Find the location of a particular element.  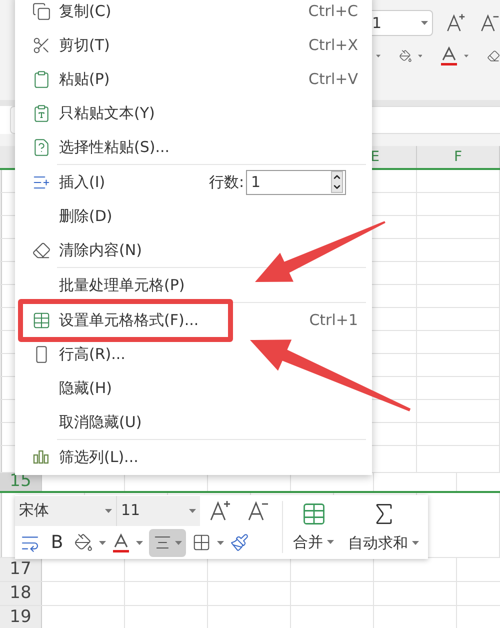

menu-item: 复制(C) Ctrl+C is located at coordinates (193, 11).